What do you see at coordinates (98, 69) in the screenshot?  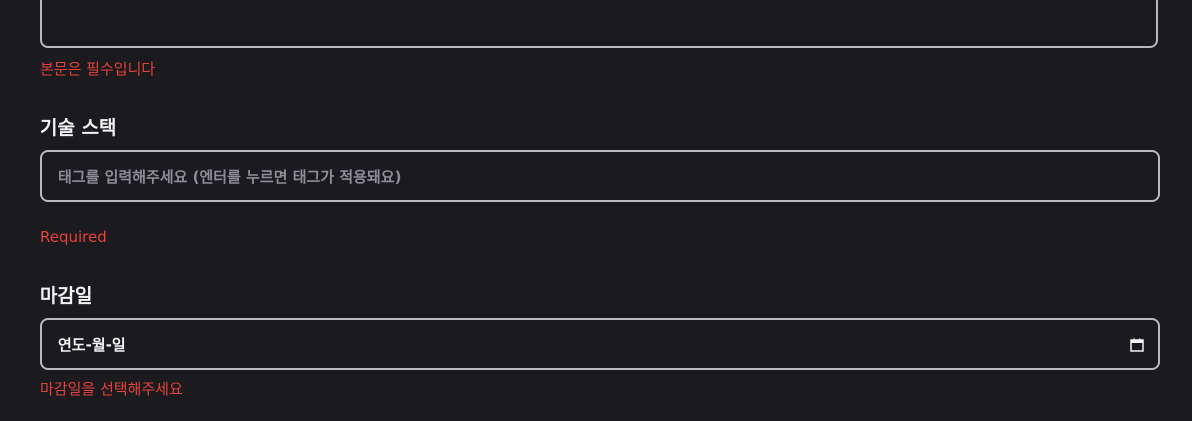 I see `body-error-message: 본문은 필수입니다` at bounding box center [98, 69].